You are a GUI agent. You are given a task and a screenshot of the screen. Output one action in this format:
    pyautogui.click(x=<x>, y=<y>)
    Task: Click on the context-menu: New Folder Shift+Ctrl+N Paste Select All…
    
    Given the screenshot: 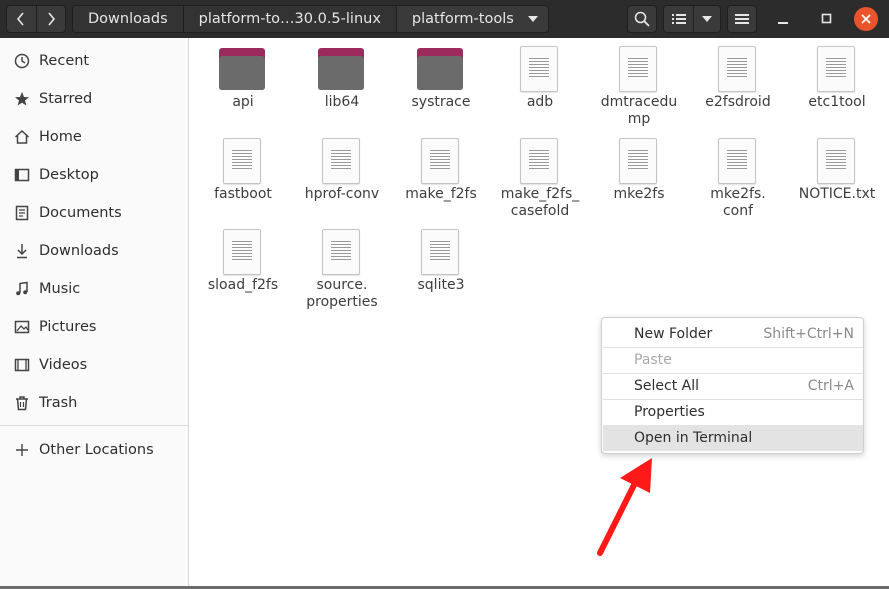 What is the action you would take?
    pyautogui.click(x=732, y=385)
    